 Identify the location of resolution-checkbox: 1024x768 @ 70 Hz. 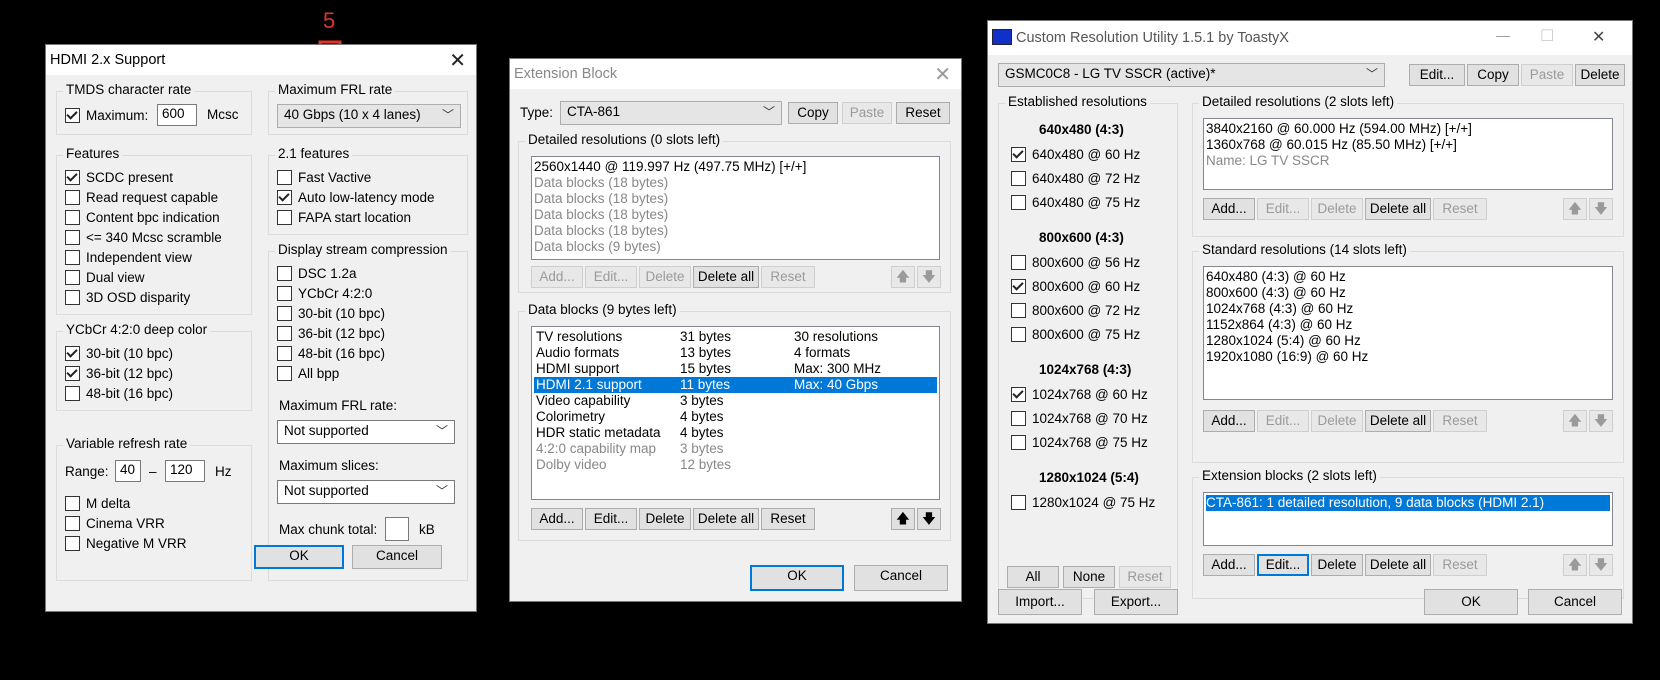
(1079, 418).